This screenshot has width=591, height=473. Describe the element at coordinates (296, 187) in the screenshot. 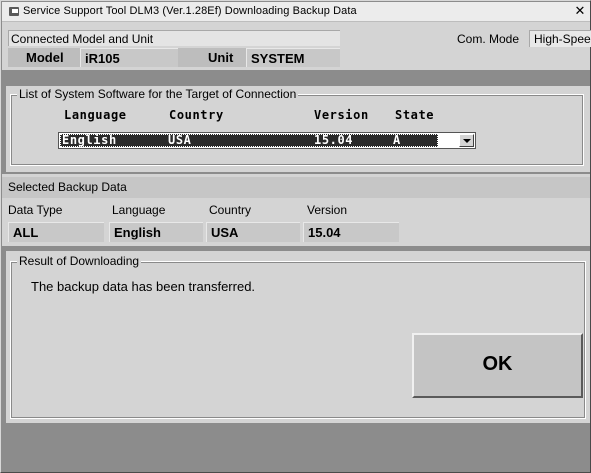

I see `selected-backup-header: Selected Backup Data` at that location.